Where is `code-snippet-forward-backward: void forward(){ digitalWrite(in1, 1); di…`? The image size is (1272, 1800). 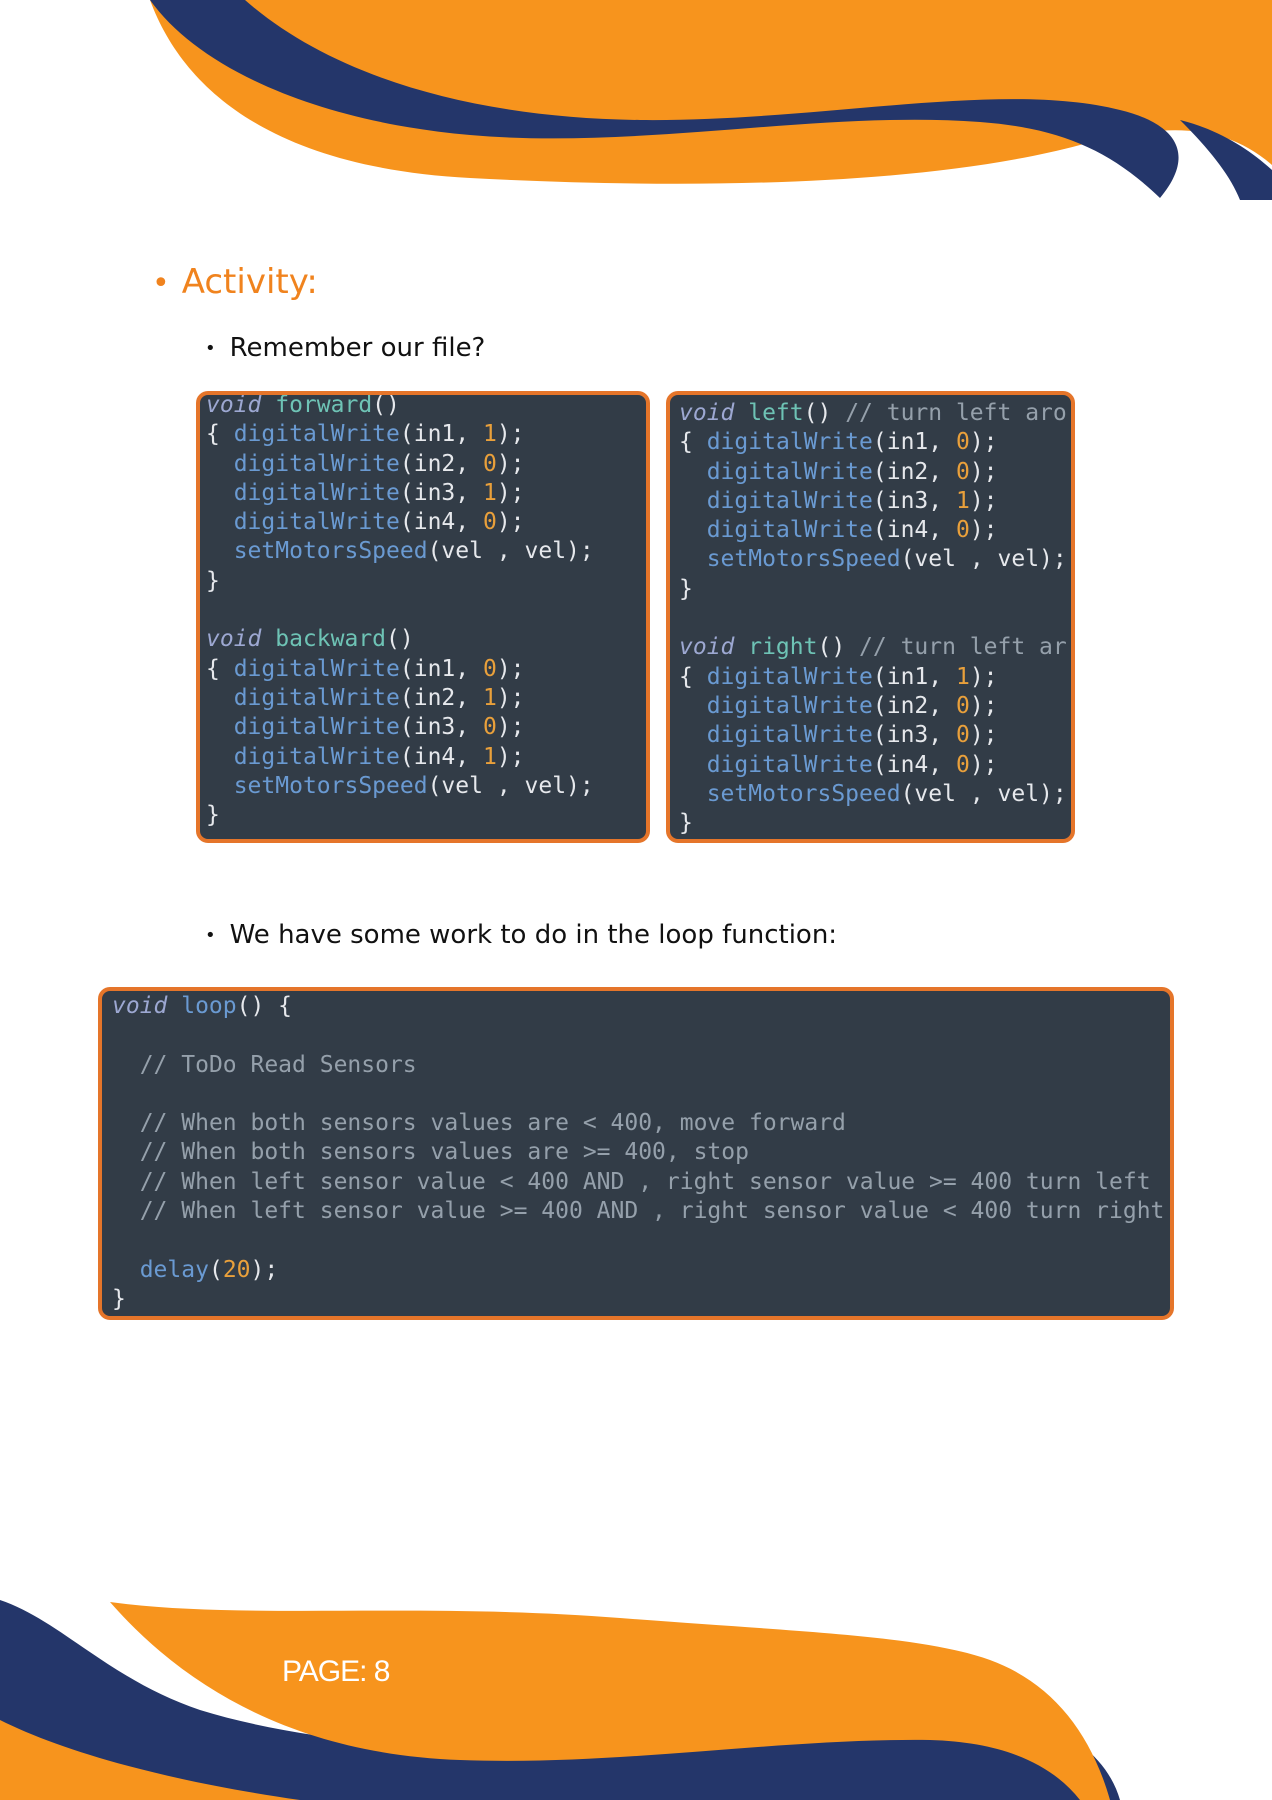 code-snippet-forward-backward: void forward(){ digitalWrite(in1, 1); di… is located at coordinates (423, 617).